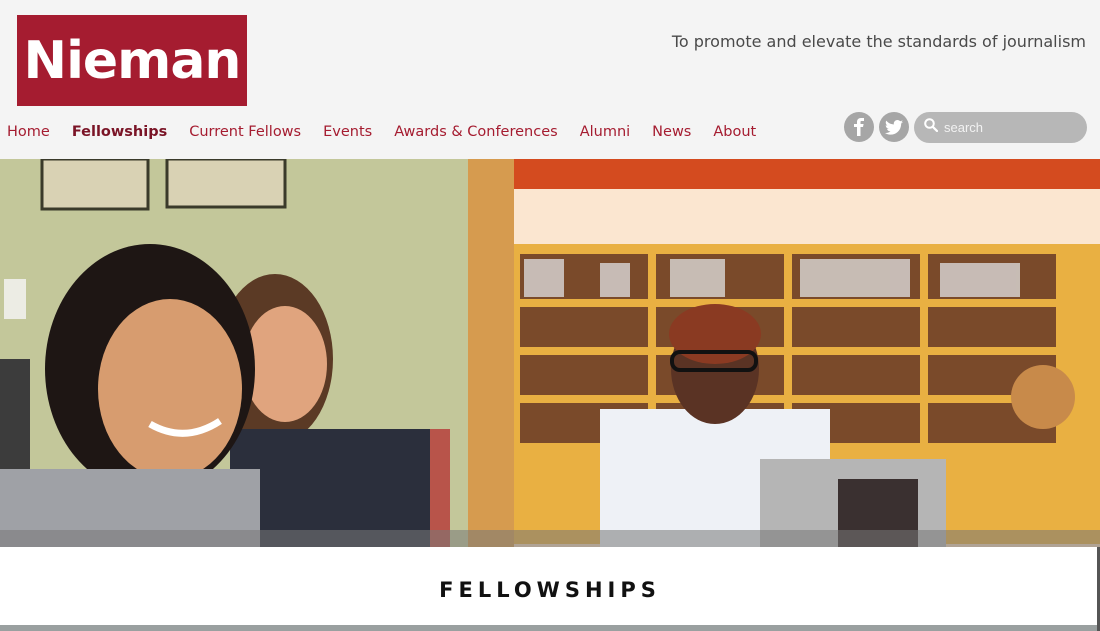 The height and width of the screenshot is (631, 1100). Describe the element at coordinates (605, 132) in the screenshot. I see `nav-item-alumni: Alumni` at that location.